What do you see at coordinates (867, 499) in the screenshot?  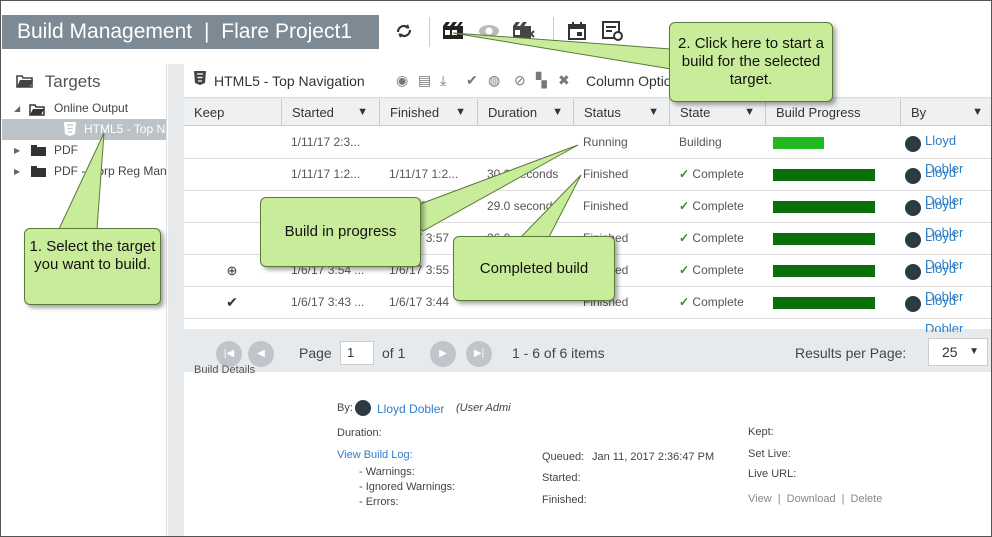 I see `delete-link: Delete` at bounding box center [867, 499].